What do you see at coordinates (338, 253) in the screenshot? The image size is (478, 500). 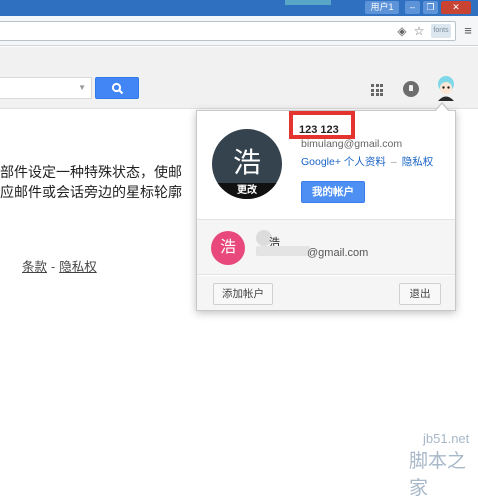 I see `other-account-email: @gmail.com` at bounding box center [338, 253].